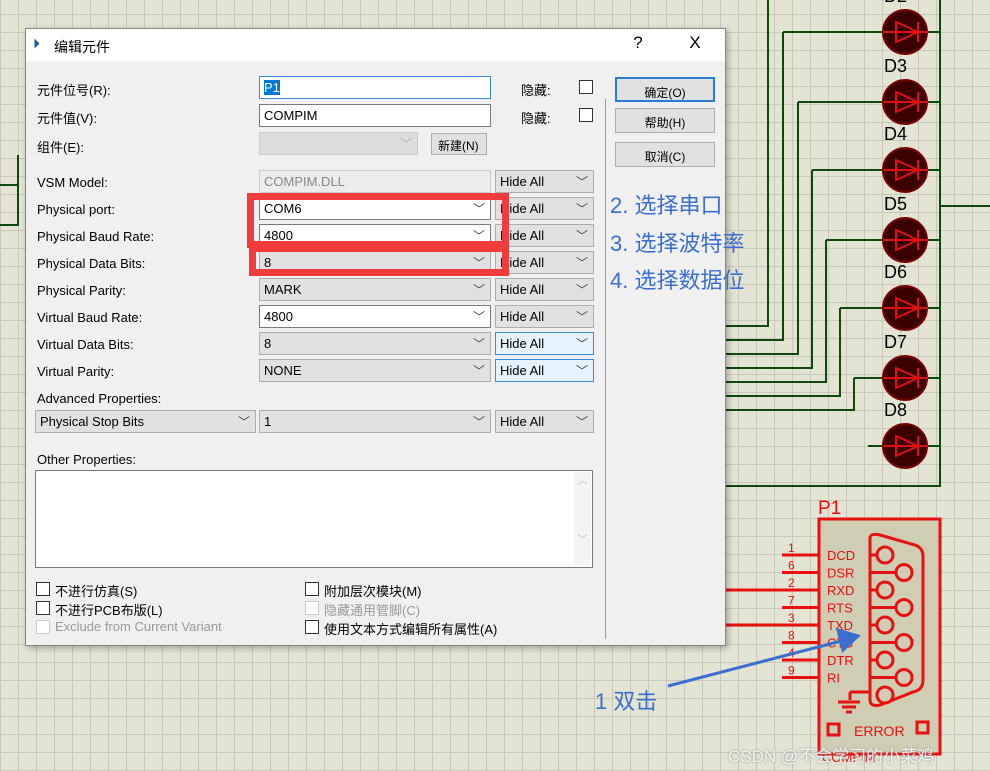  Describe the element at coordinates (268, 343) in the screenshot. I see `prop-value: 8` at that location.